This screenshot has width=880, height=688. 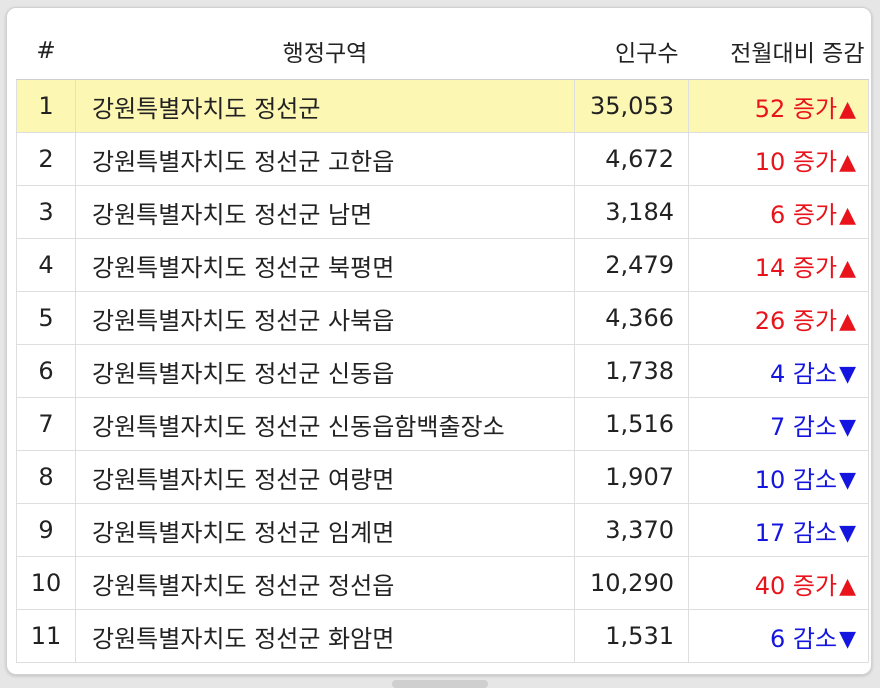 I want to click on row-number: 8, so click(x=46, y=477).